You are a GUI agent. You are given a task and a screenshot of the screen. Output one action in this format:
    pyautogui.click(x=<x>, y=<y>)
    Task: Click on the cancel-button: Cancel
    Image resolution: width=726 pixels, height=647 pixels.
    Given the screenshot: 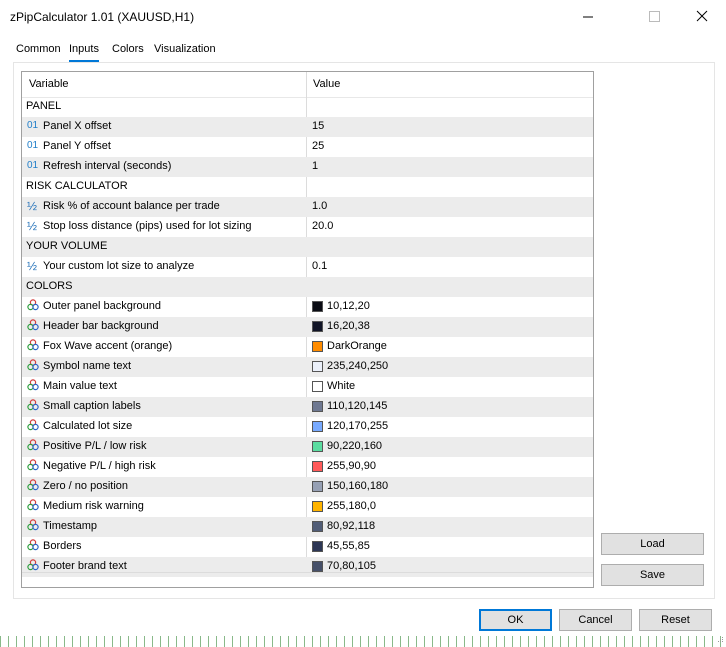 What is the action you would take?
    pyautogui.click(x=595, y=620)
    